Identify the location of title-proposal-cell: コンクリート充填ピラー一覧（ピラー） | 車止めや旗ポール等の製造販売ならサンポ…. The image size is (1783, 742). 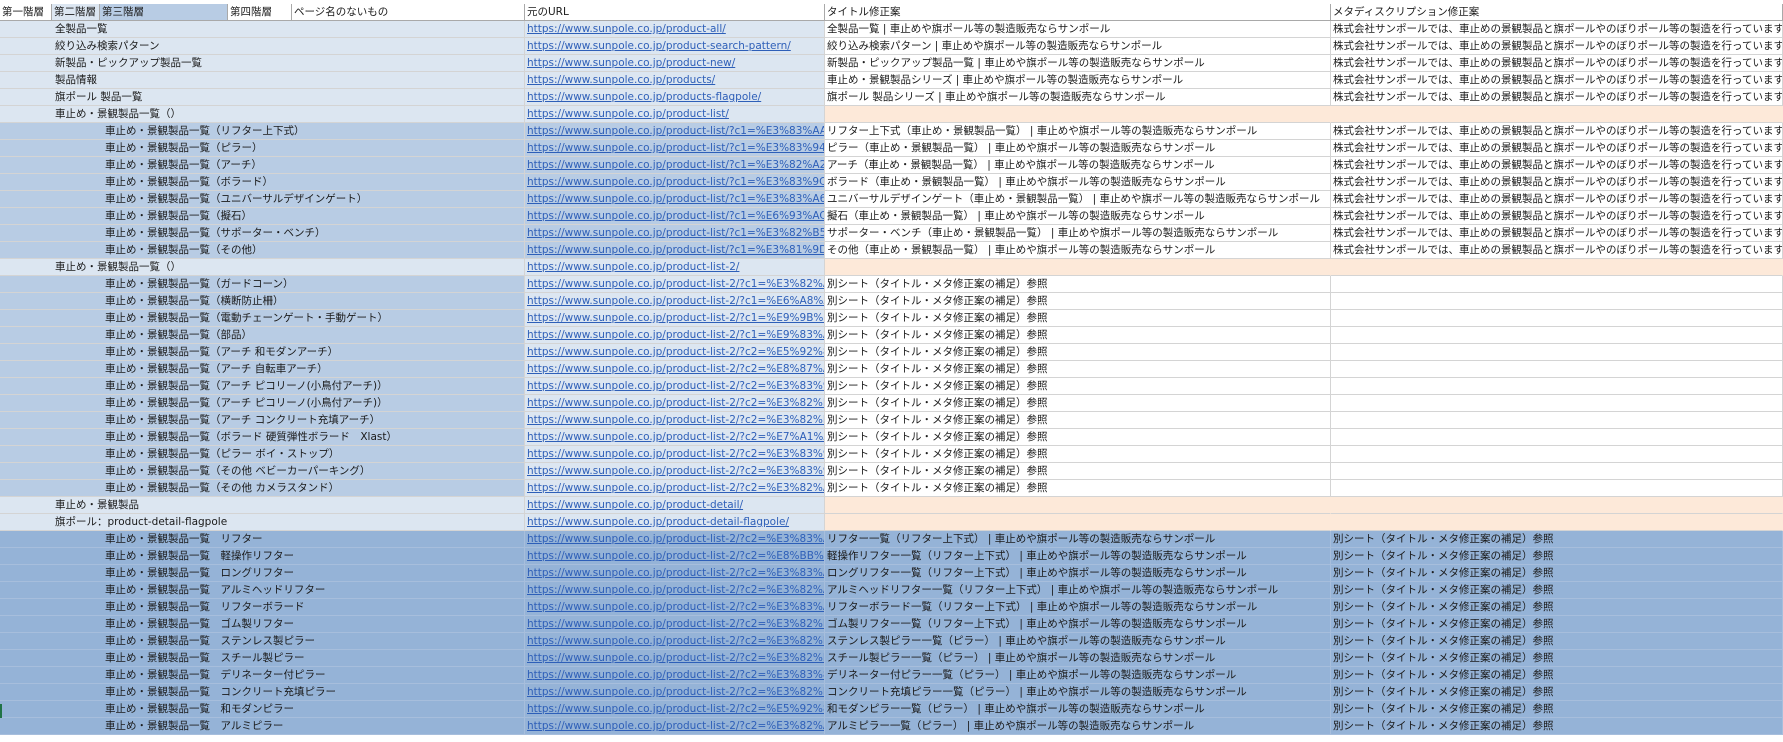
(1078, 692).